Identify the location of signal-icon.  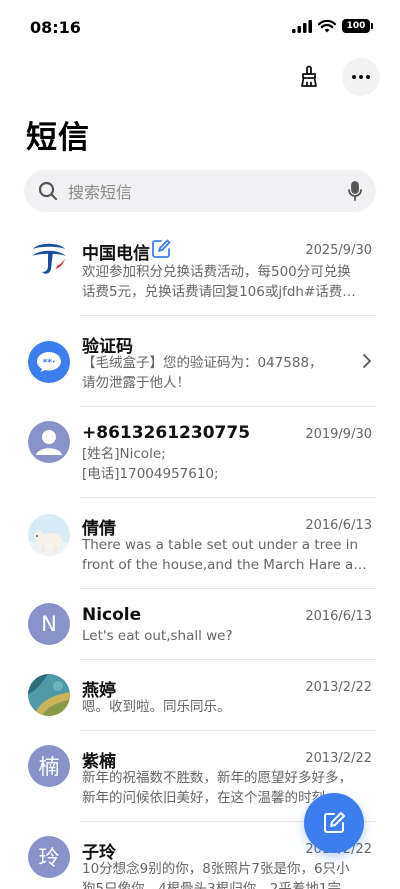
(302, 26).